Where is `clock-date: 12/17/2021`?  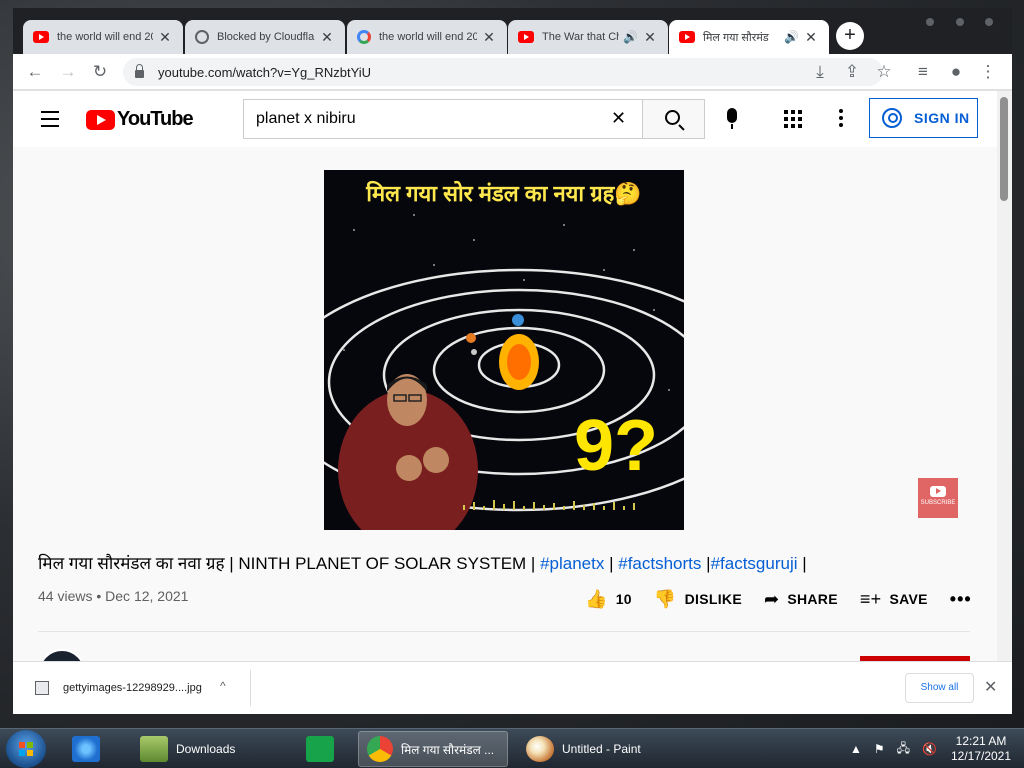
clock-date: 12/17/2021 is located at coordinates (981, 756).